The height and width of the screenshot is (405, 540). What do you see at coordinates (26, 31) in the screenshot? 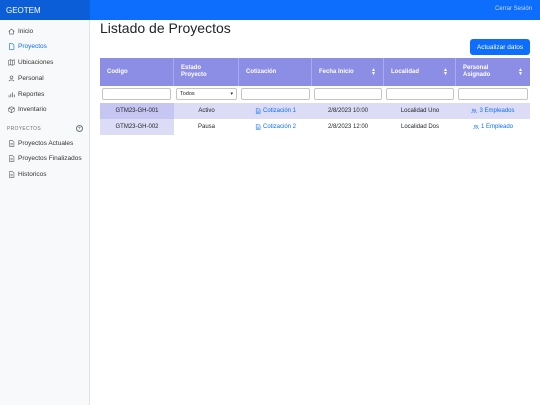
I see `sidebar-item-label: Inicio` at bounding box center [26, 31].